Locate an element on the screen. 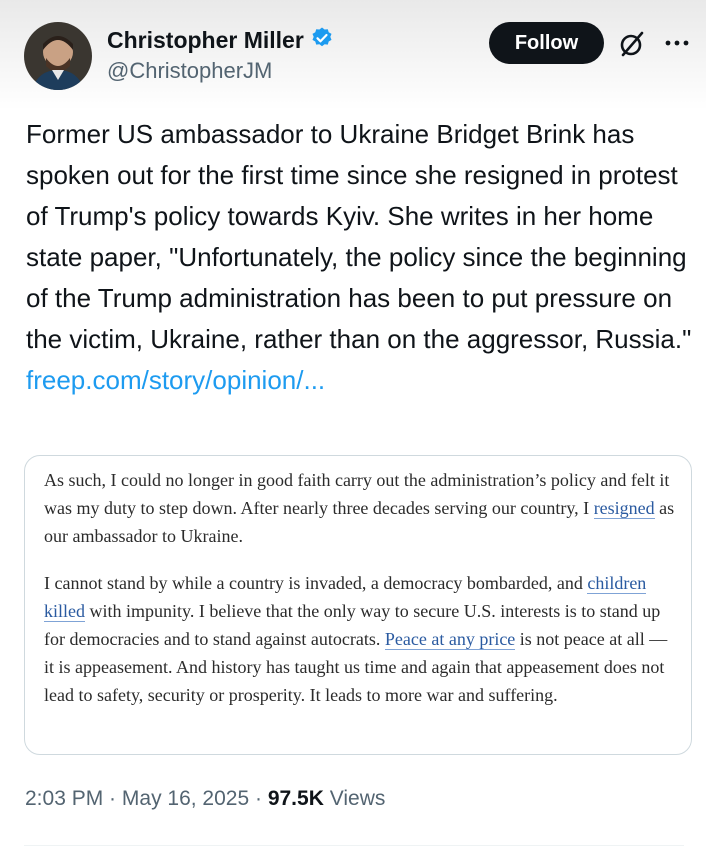 The width and height of the screenshot is (706, 852). follow-button: Follow is located at coordinates (546, 43).